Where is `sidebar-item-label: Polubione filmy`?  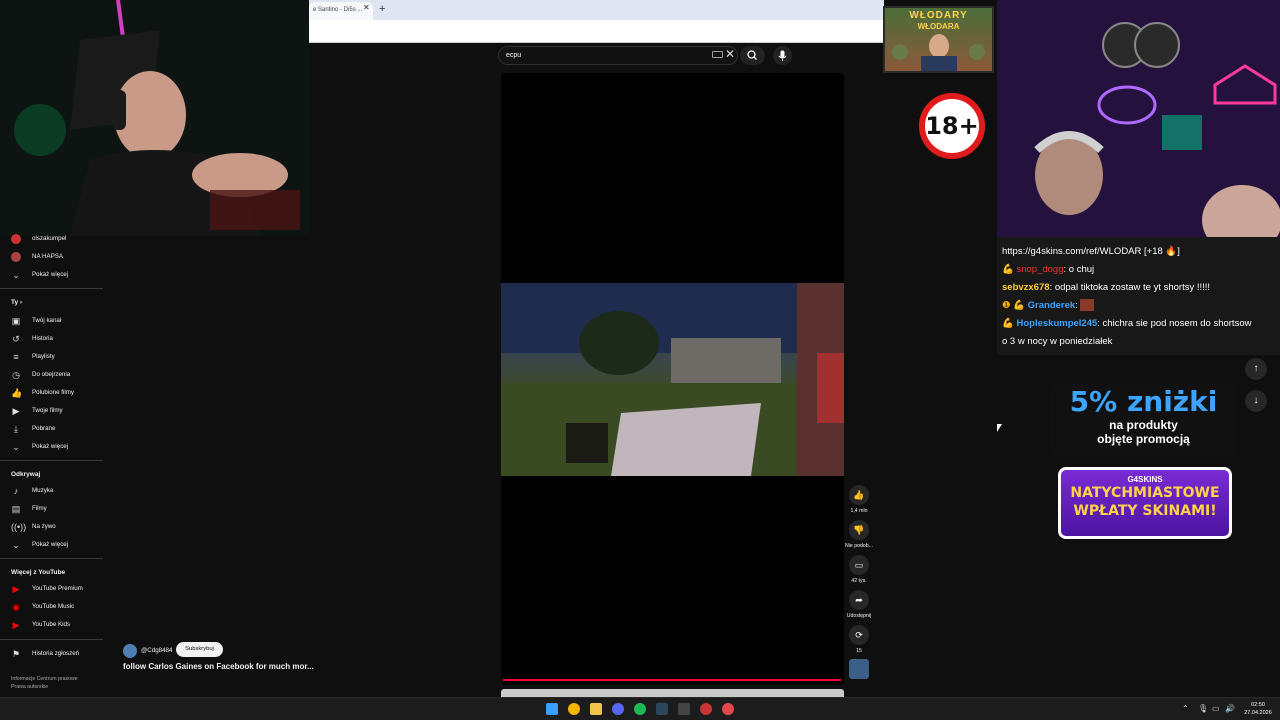
sidebar-item-label: Polubione filmy is located at coordinates (53, 392).